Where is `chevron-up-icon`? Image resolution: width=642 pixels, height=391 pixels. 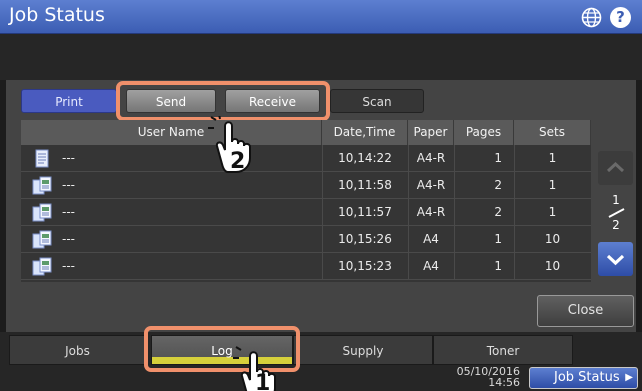 chevron-up-icon is located at coordinates (615, 167).